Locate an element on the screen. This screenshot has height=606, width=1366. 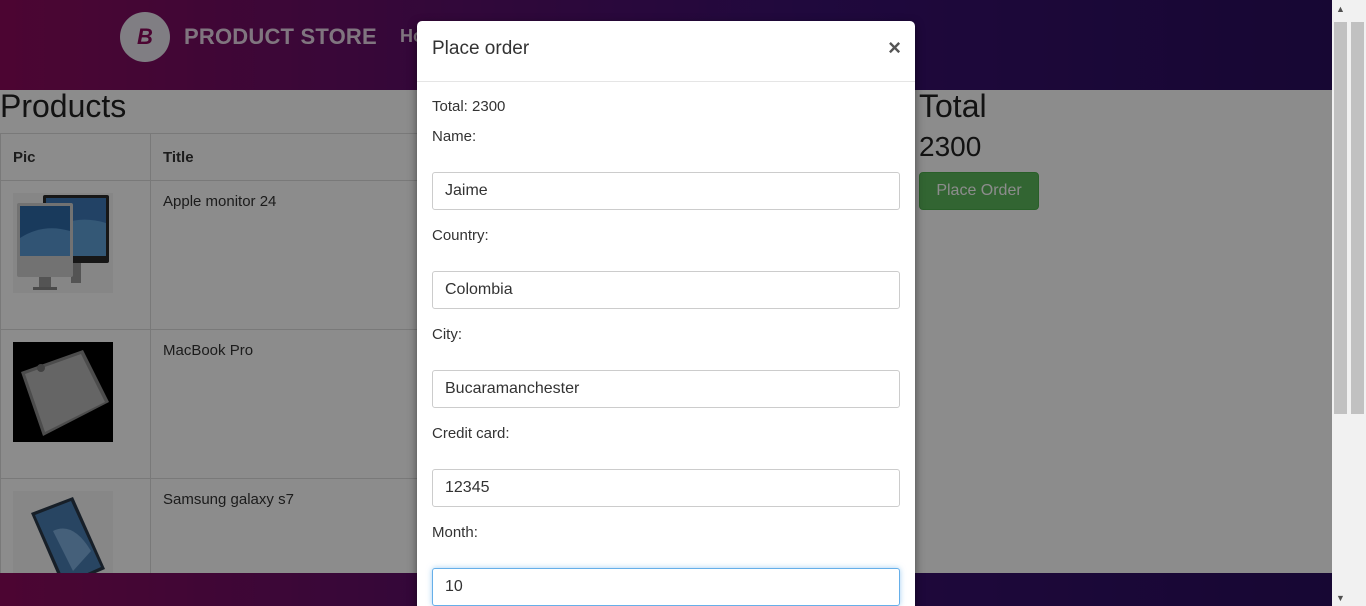
month-label: Month: is located at coordinates (455, 532).